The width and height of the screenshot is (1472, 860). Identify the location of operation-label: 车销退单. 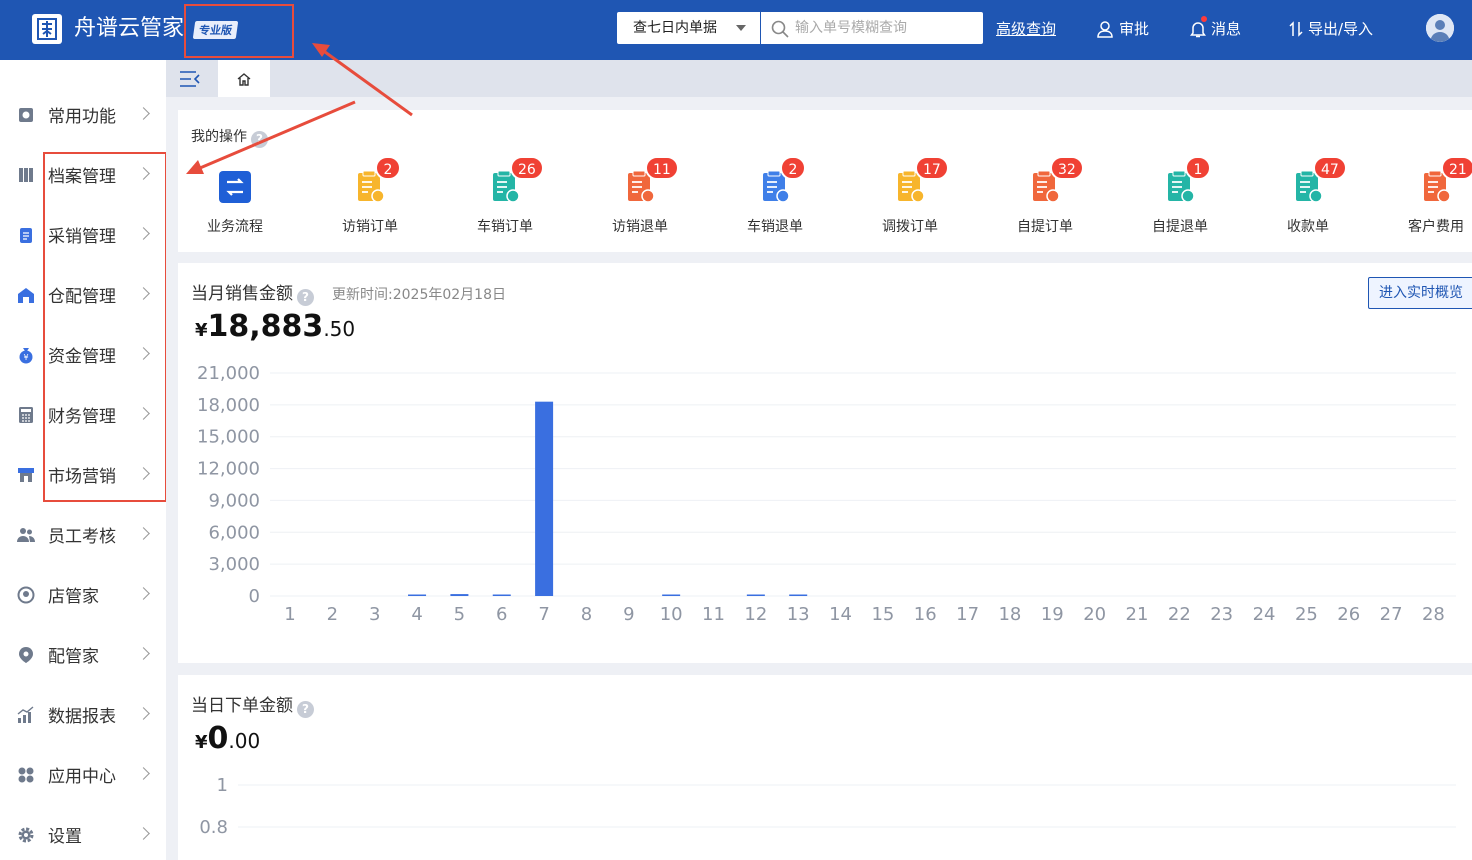
(775, 227).